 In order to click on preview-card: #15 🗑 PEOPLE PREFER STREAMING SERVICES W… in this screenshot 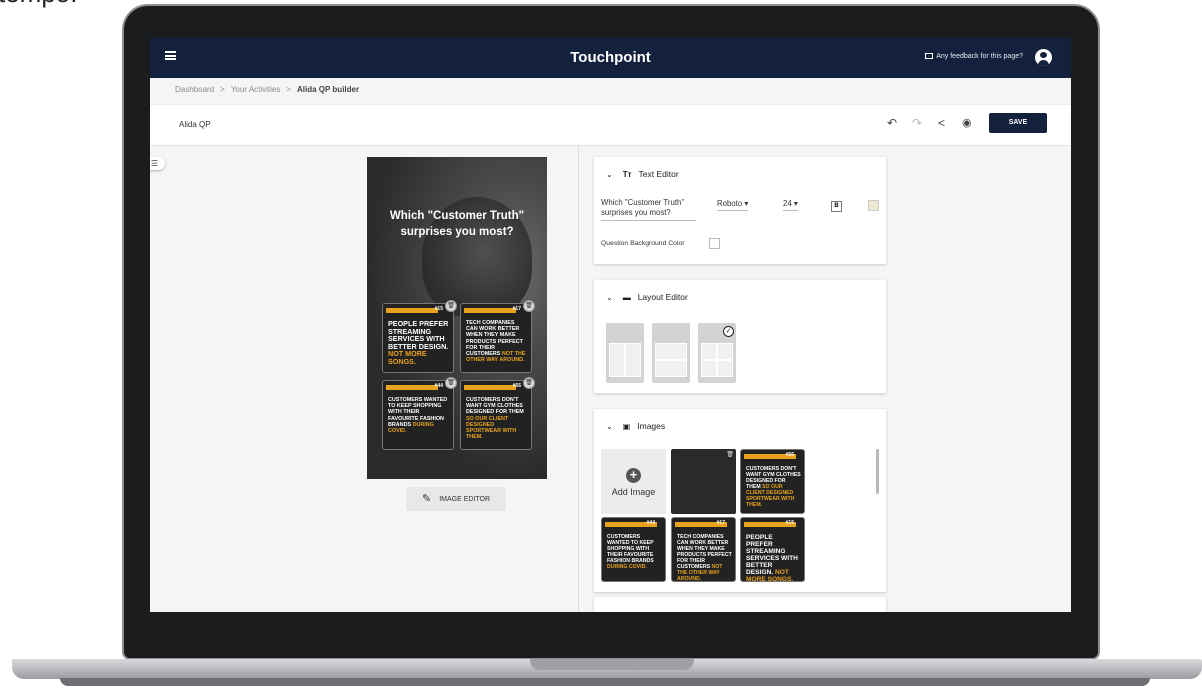, I will do `click(419, 336)`.